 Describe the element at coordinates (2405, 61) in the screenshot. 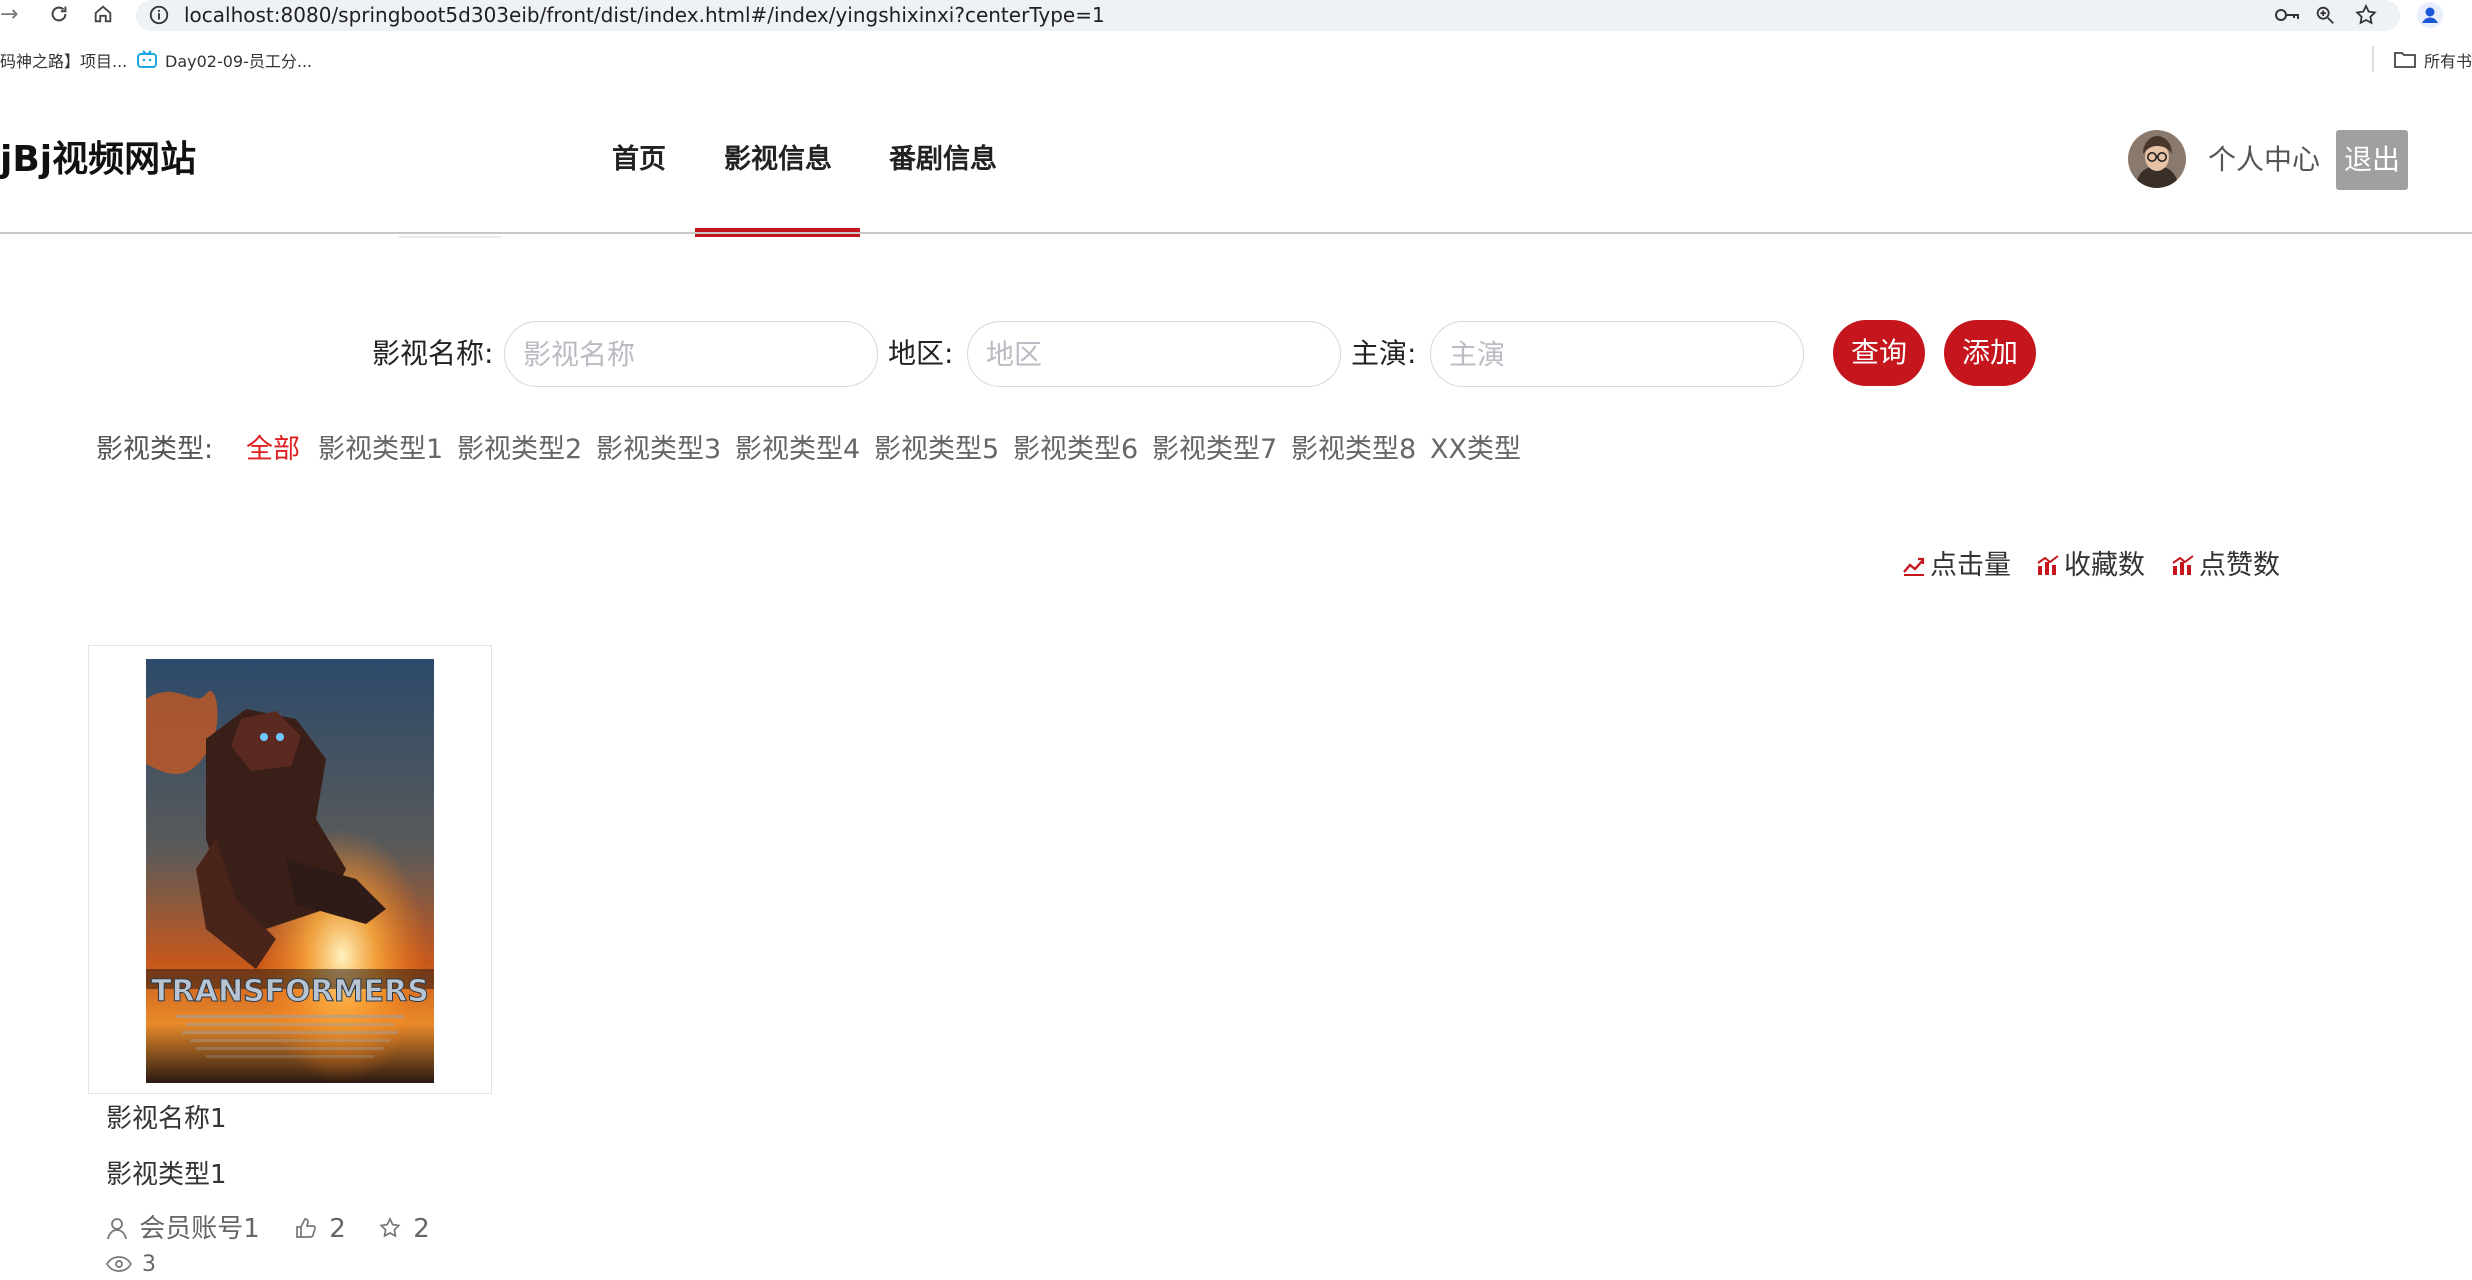

I see `folder-icon` at that location.